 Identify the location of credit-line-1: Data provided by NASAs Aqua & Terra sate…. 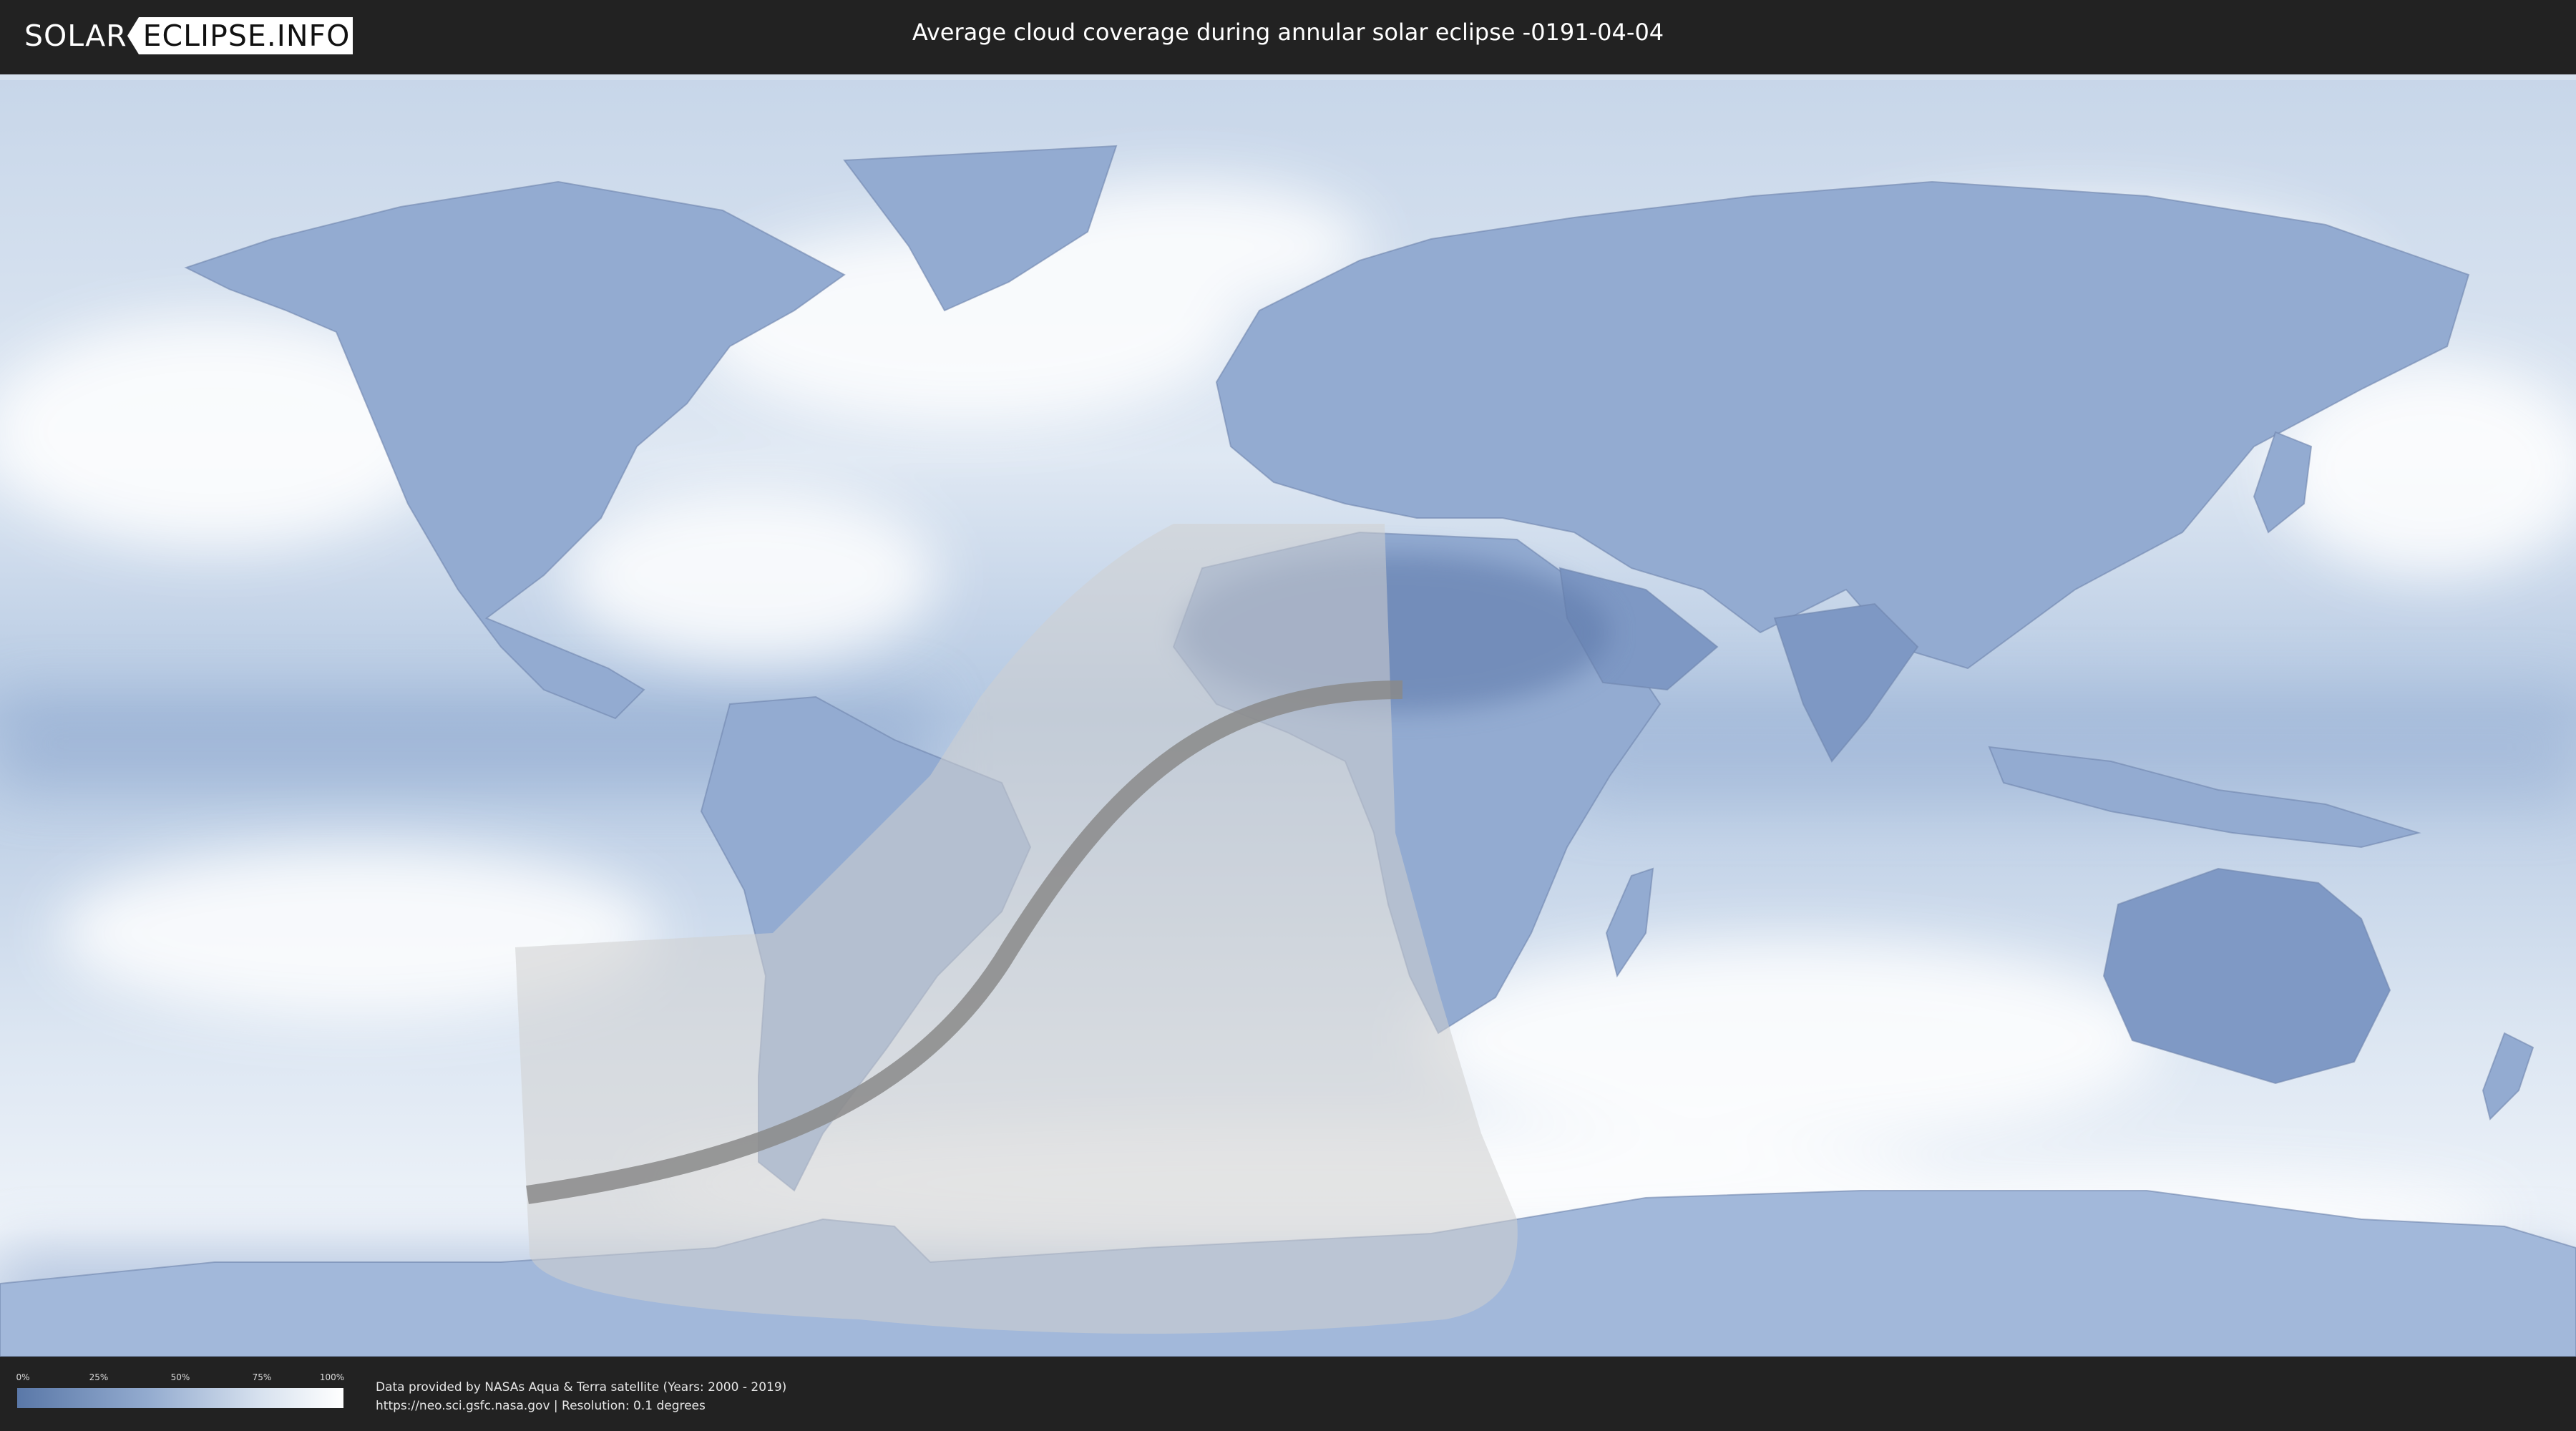
(581, 1387).